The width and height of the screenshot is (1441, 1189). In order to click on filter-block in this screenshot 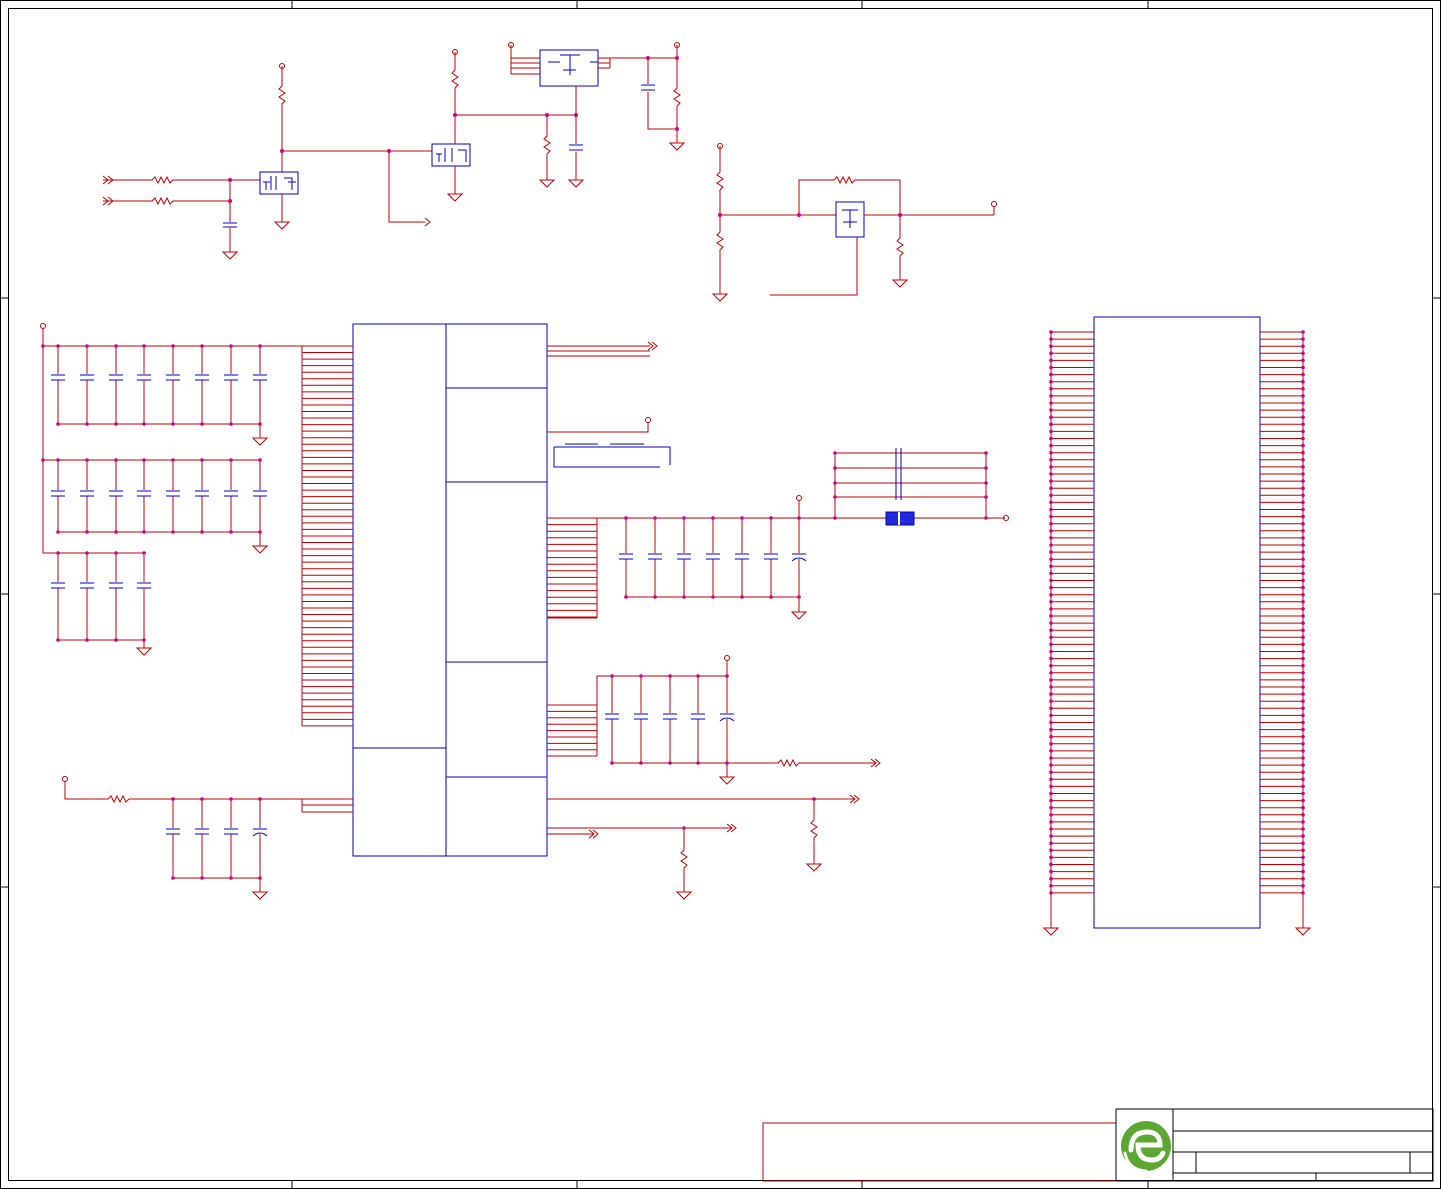, I will do `click(207, 838)`.